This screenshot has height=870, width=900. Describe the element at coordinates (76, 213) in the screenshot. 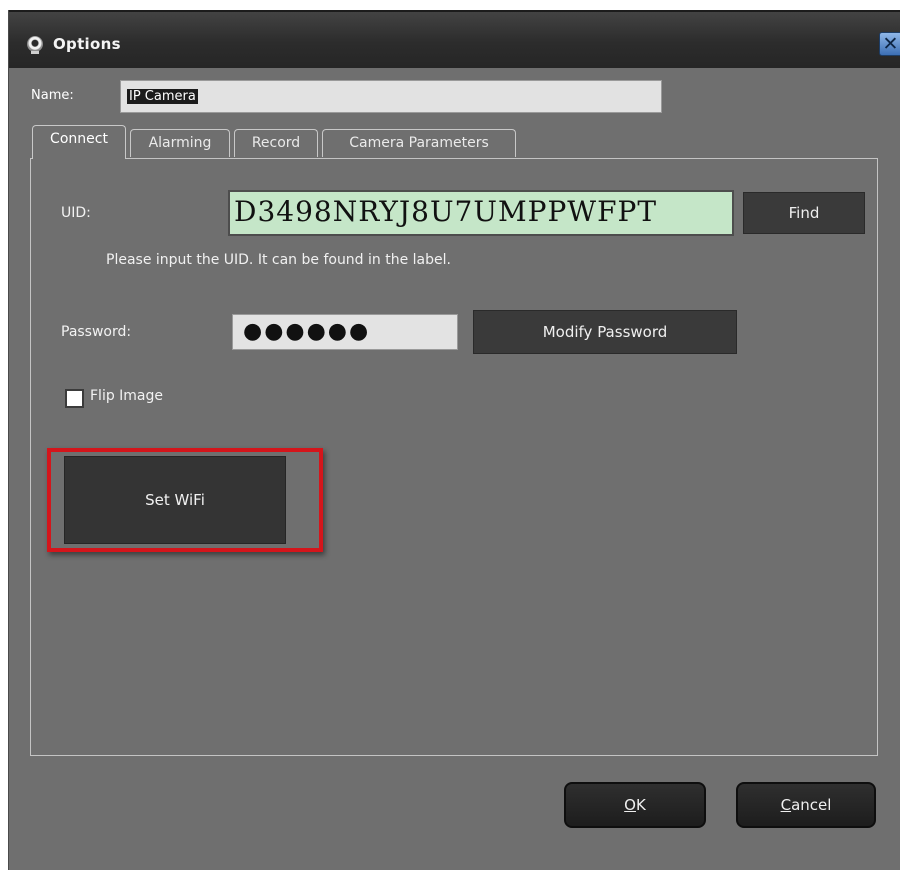

I see `uid-label: UID:` at that location.